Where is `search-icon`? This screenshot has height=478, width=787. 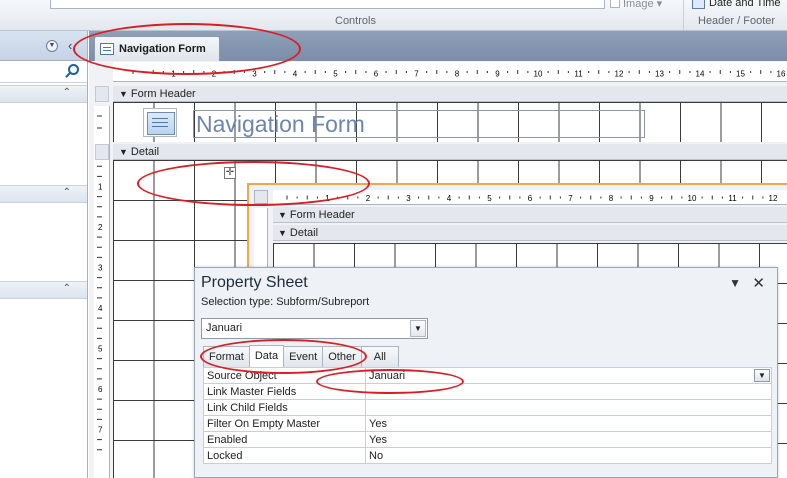
search-icon is located at coordinates (73, 69).